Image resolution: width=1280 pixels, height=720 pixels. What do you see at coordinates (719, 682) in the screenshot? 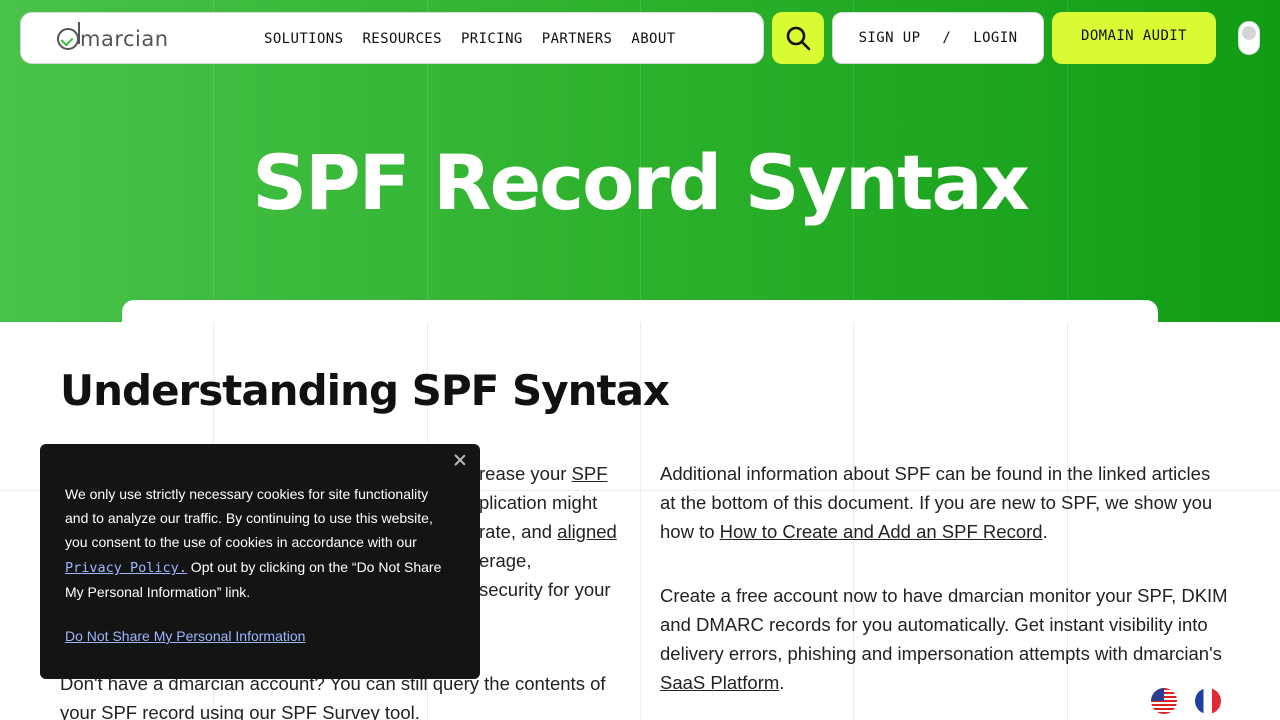
I see `saas-platform-link: SaaS Platform` at bounding box center [719, 682].